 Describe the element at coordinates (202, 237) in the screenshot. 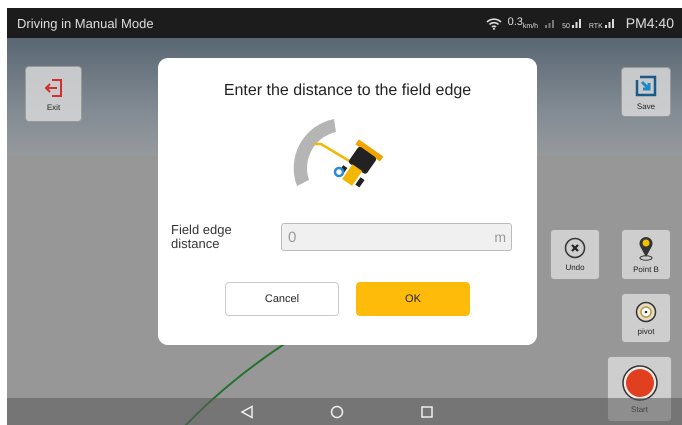

I see `field-label: Field edge distance` at that location.